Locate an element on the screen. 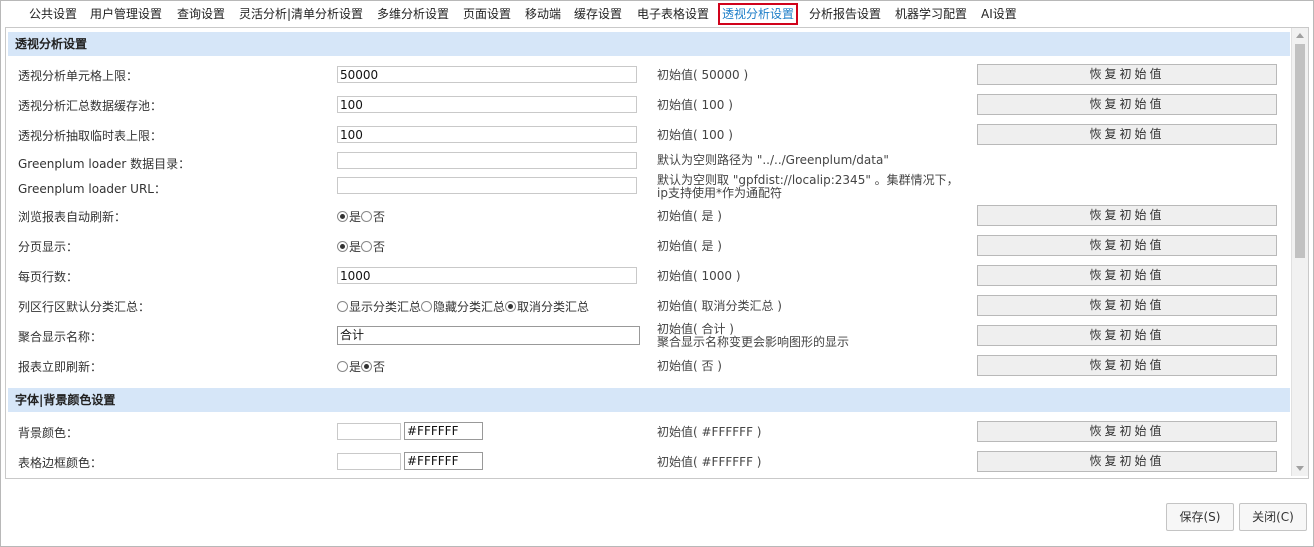 This screenshot has height=547, width=1314. scrollbar-thumb is located at coordinates (1300, 151).